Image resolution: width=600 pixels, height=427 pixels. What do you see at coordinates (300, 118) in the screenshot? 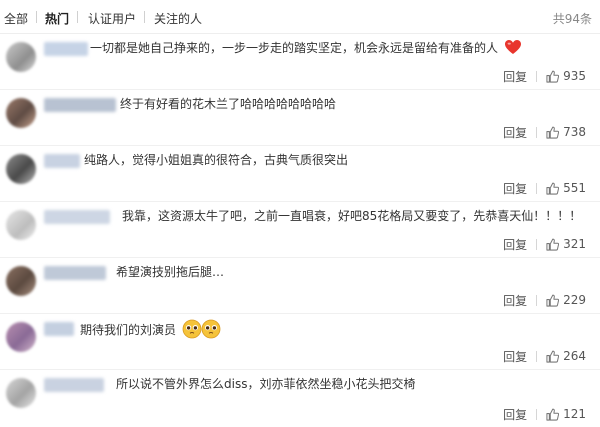
I see `comment-item: 终于有好看的花木兰了哈哈哈哈哈哈哈哈 回复 738` at bounding box center [300, 118].